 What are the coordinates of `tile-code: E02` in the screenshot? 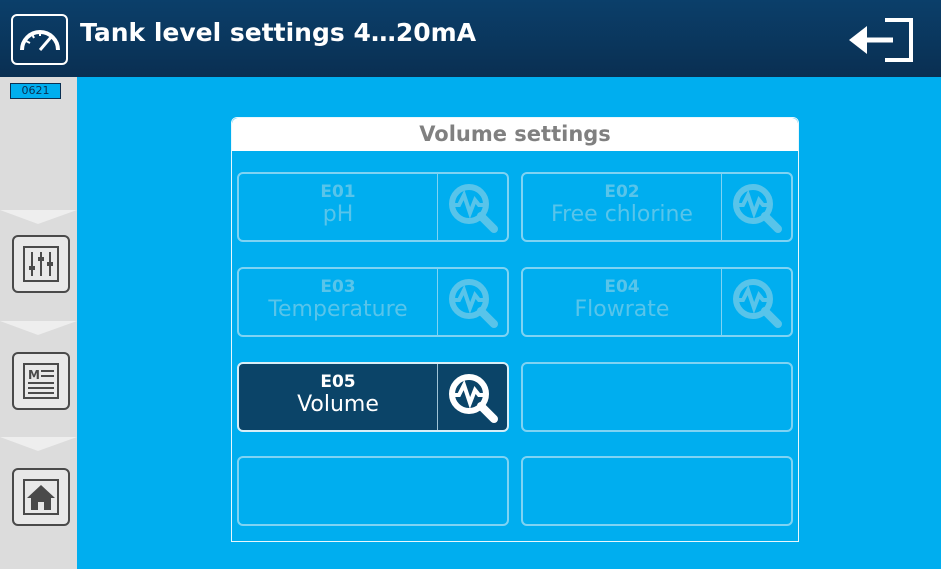 It's located at (622, 192).